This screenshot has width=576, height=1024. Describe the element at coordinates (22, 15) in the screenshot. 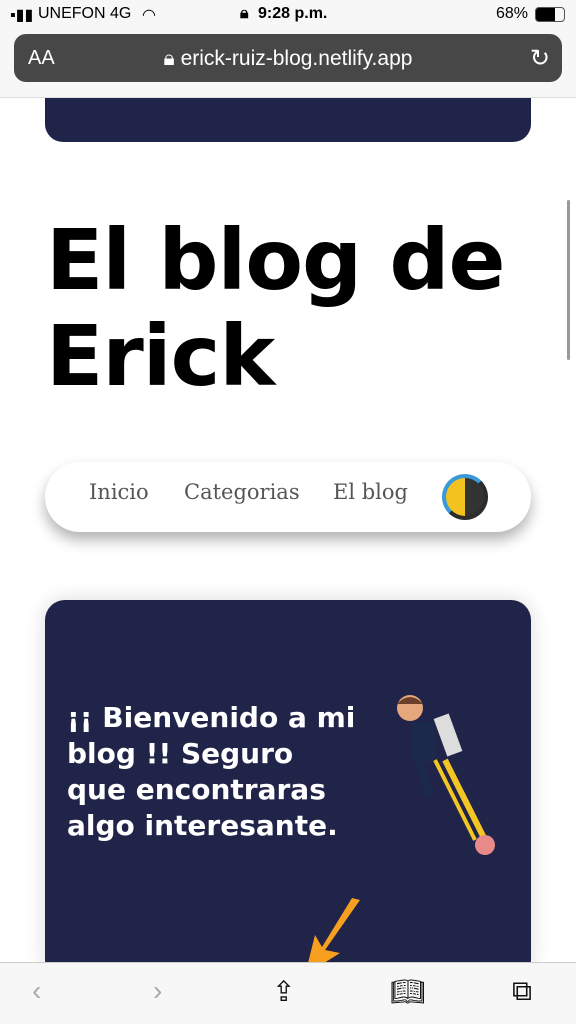

I see `signal-icon: ▪▮▮` at that location.